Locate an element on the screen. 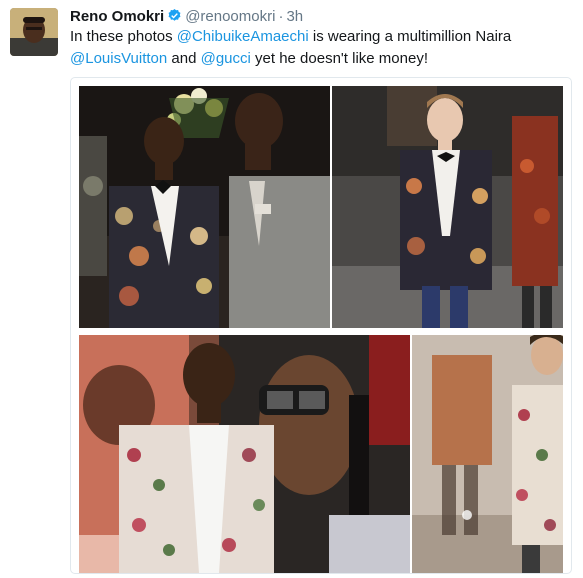 This screenshot has height=578, width=583. tweet-header: Reno Omokri @renoomokri · 3h is located at coordinates (186, 17).